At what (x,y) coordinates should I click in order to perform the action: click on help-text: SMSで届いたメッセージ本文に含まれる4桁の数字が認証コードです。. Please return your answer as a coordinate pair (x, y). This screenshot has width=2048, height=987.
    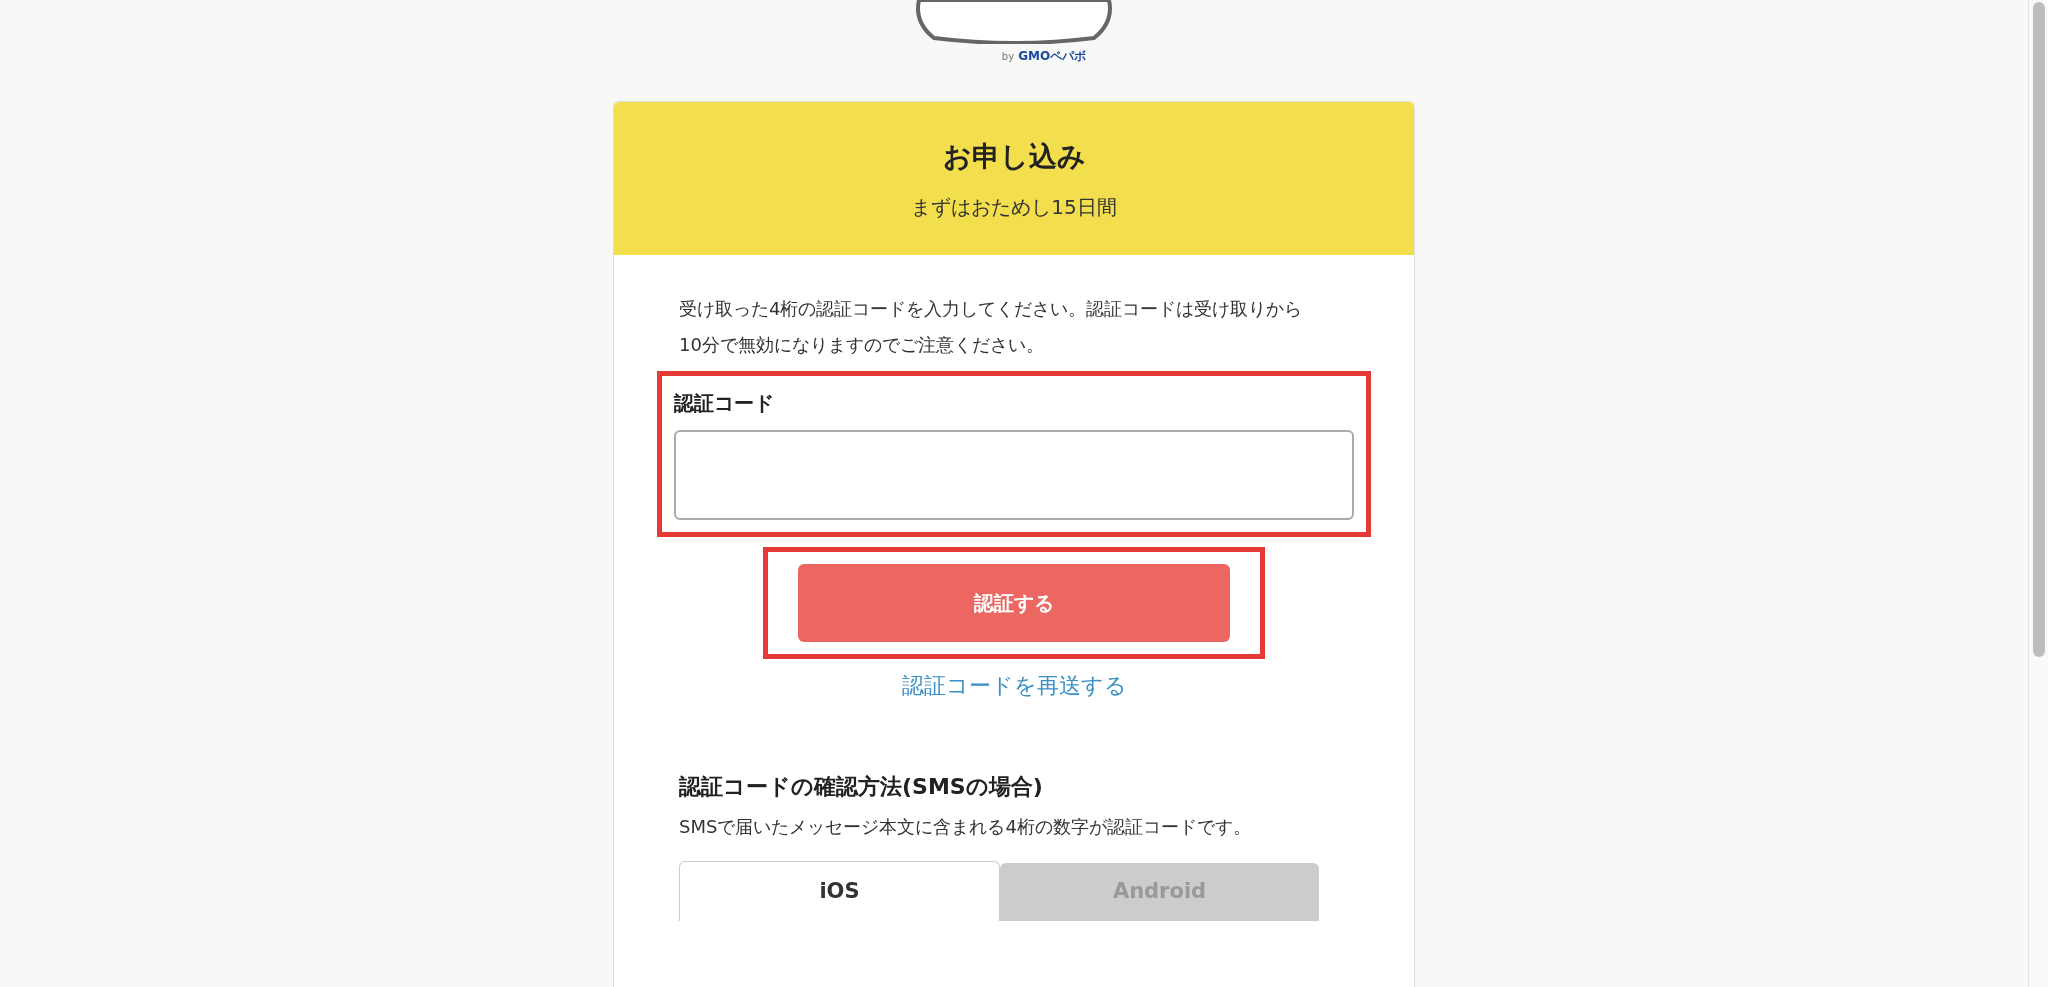
    Looking at the image, I should click on (965, 827).